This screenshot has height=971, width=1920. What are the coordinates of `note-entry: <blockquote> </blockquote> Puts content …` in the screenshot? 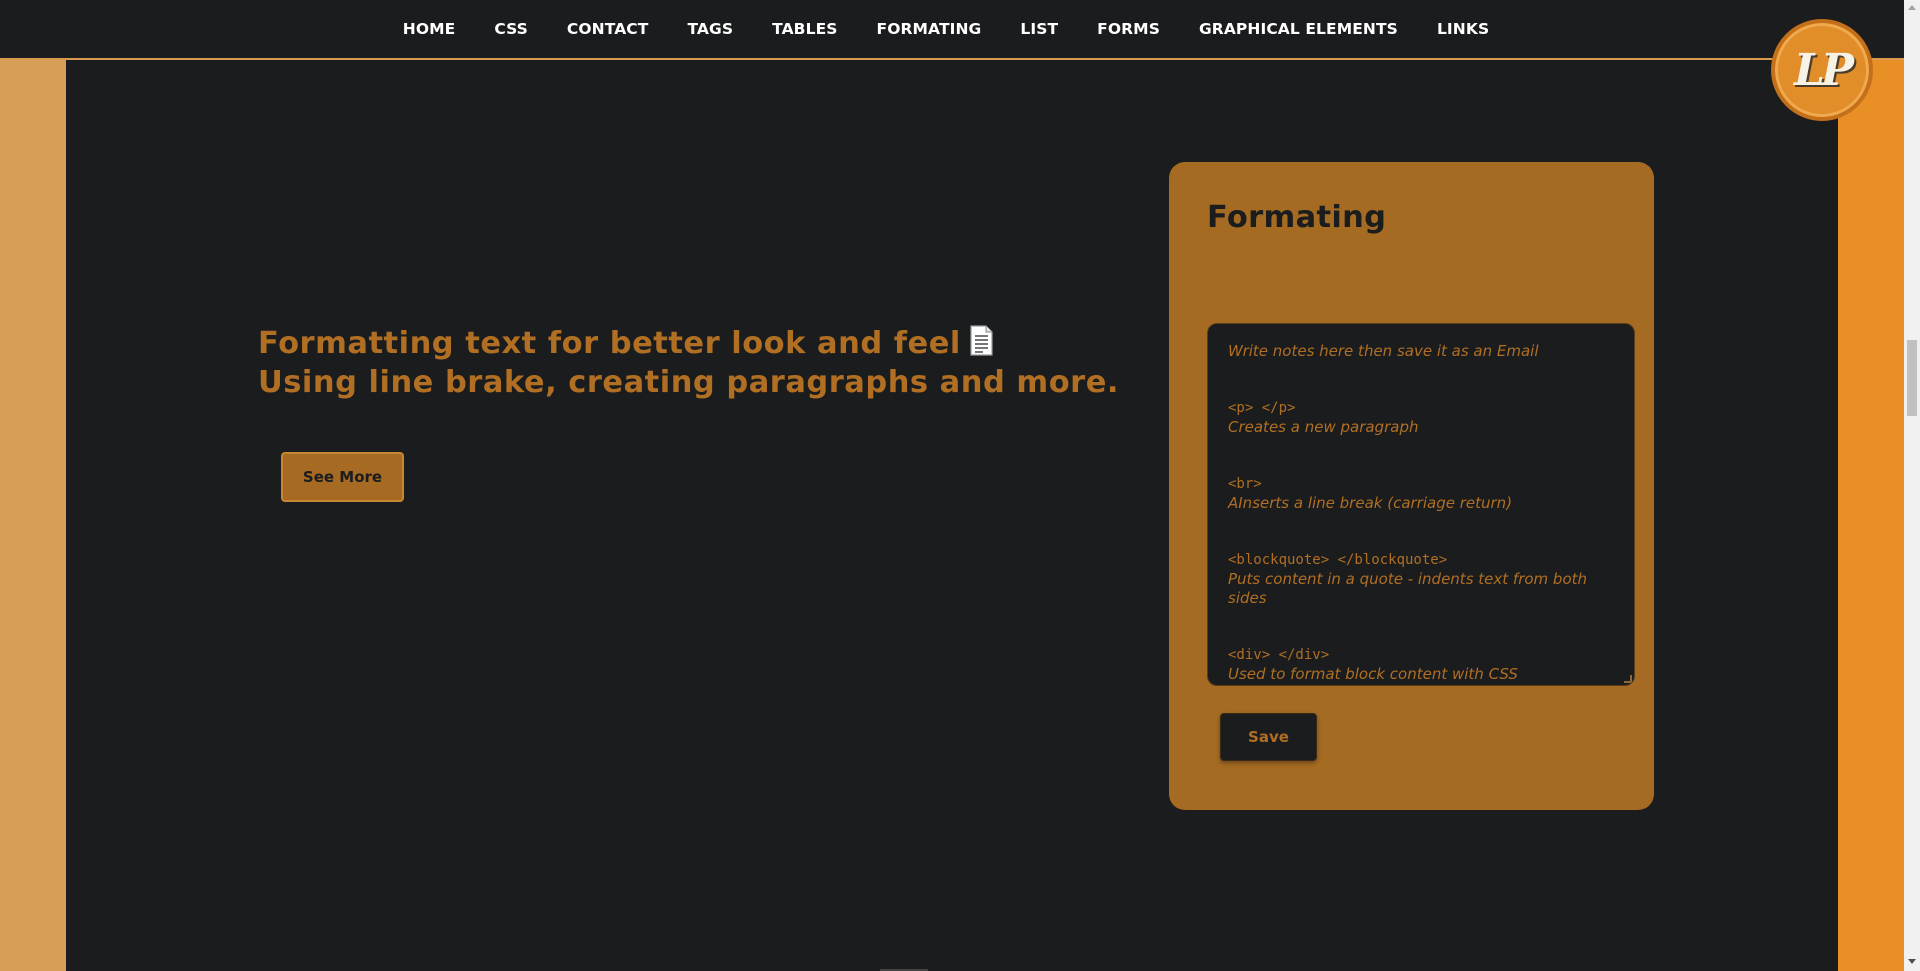 It's located at (1421, 579).